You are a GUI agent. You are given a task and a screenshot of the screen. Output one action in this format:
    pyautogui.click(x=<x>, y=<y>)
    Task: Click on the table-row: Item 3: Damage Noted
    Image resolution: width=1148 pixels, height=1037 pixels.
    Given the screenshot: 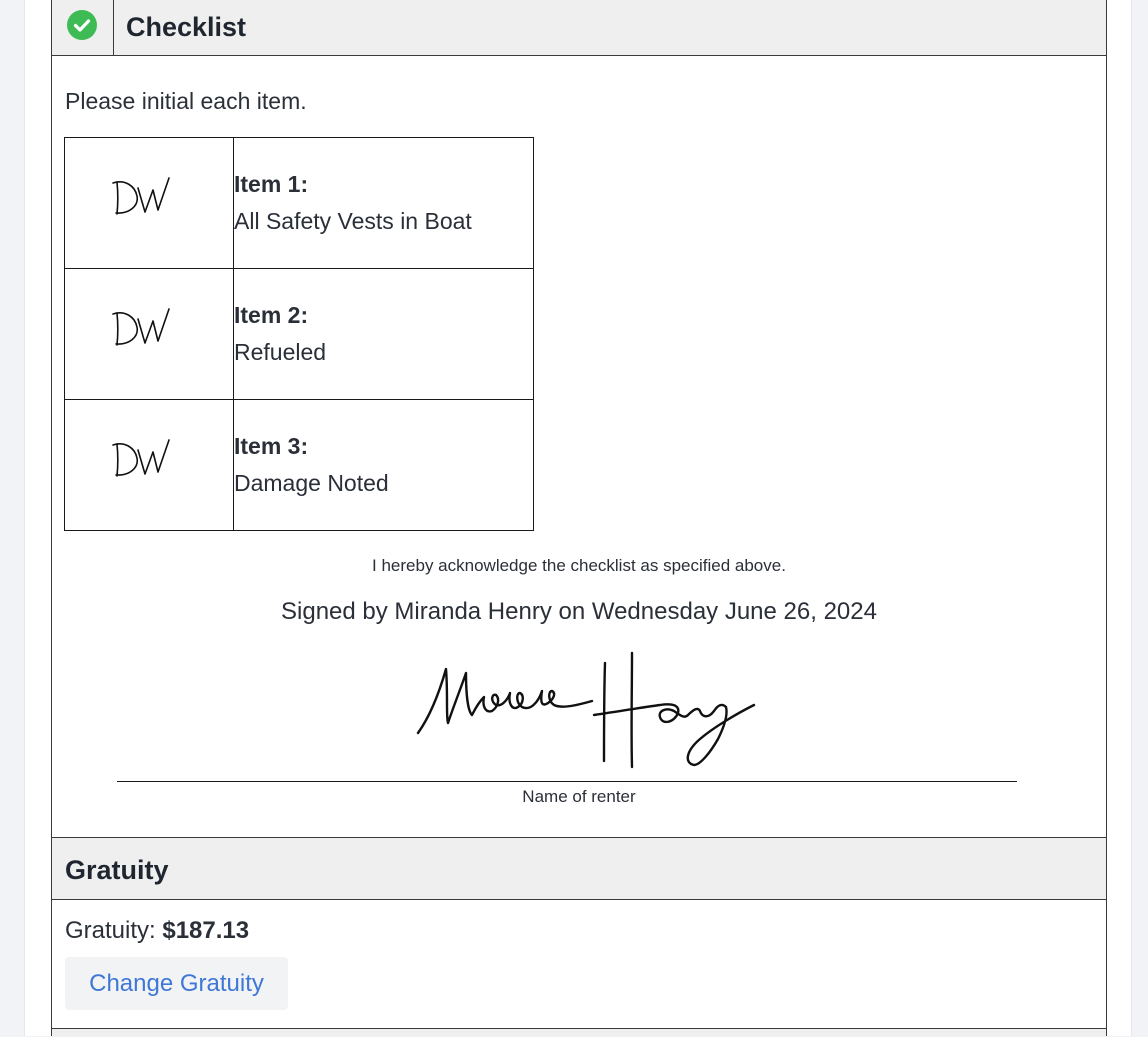 What is the action you would take?
    pyautogui.click(x=299, y=465)
    